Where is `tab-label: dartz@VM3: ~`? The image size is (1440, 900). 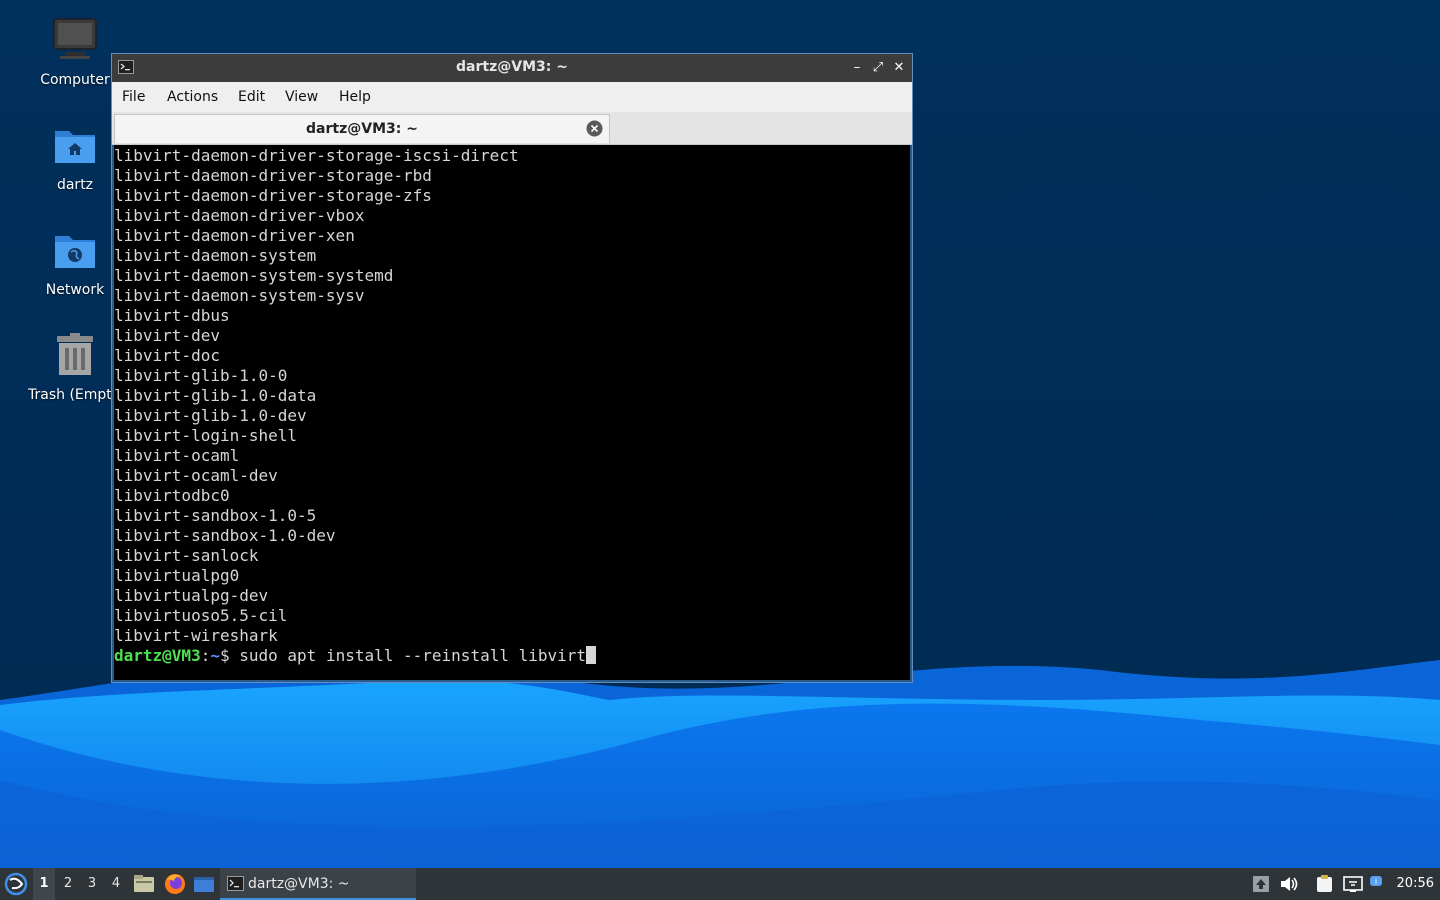 tab-label: dartz@VM3: ~ is located at coordinates (362, 129).